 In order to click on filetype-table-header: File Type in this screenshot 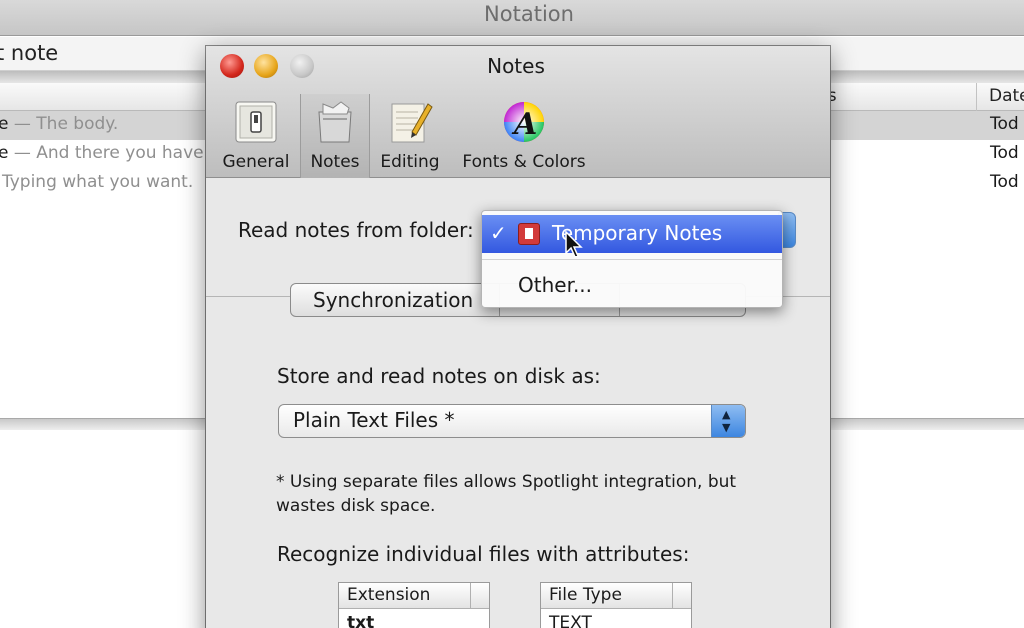, I will do `click(616, 596)`.